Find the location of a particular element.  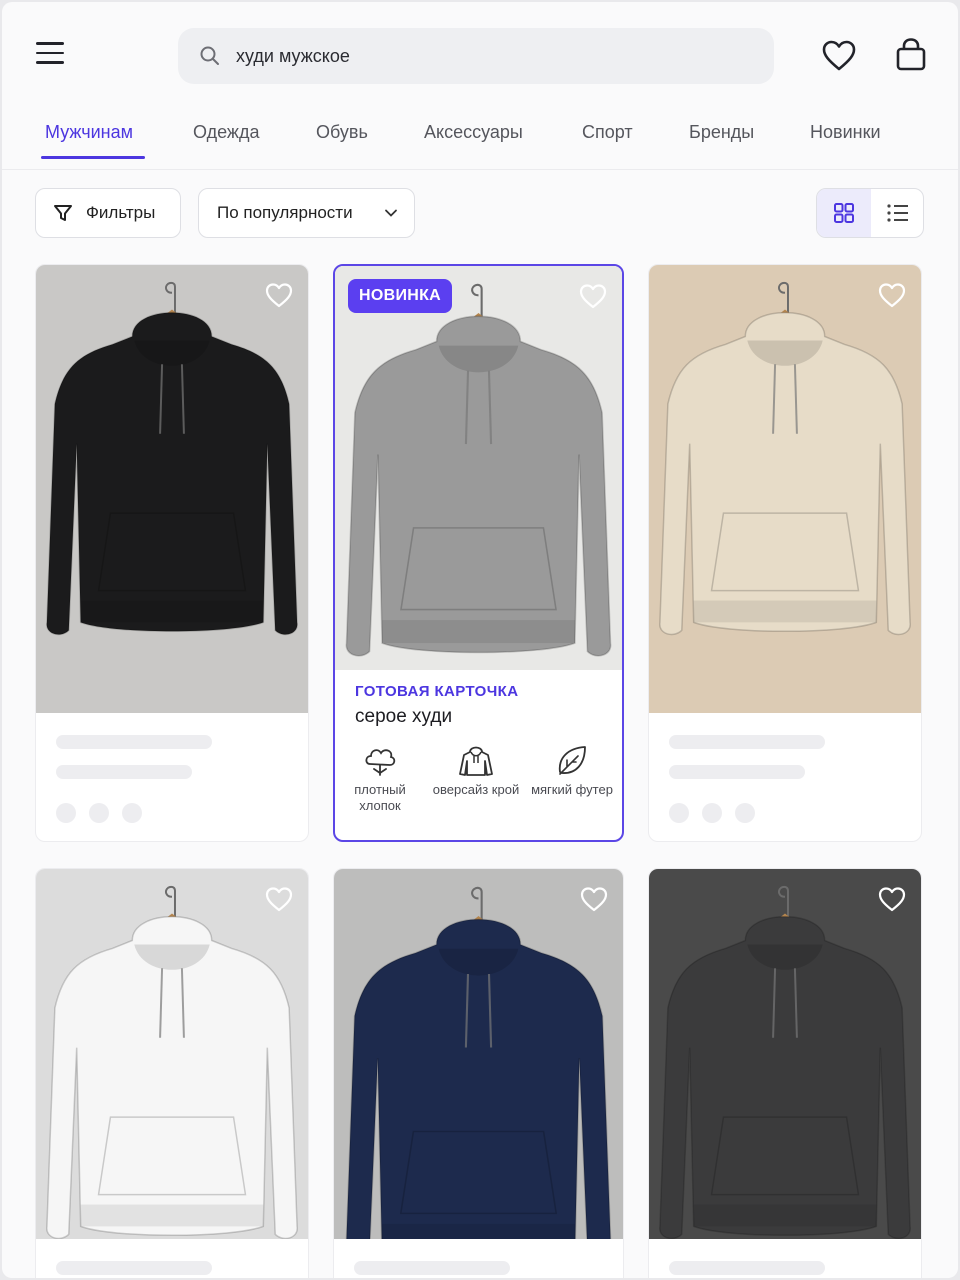

feature-item: плотный хлопок is located at coordinates (380, 779).